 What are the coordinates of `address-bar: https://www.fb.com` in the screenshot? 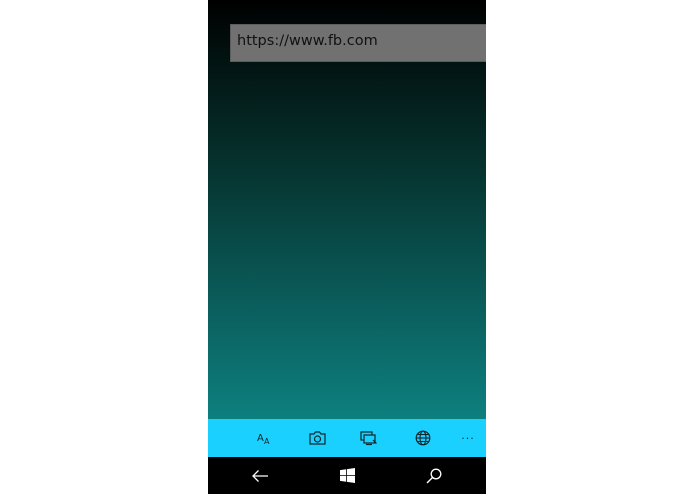 It's located at (358, 43).